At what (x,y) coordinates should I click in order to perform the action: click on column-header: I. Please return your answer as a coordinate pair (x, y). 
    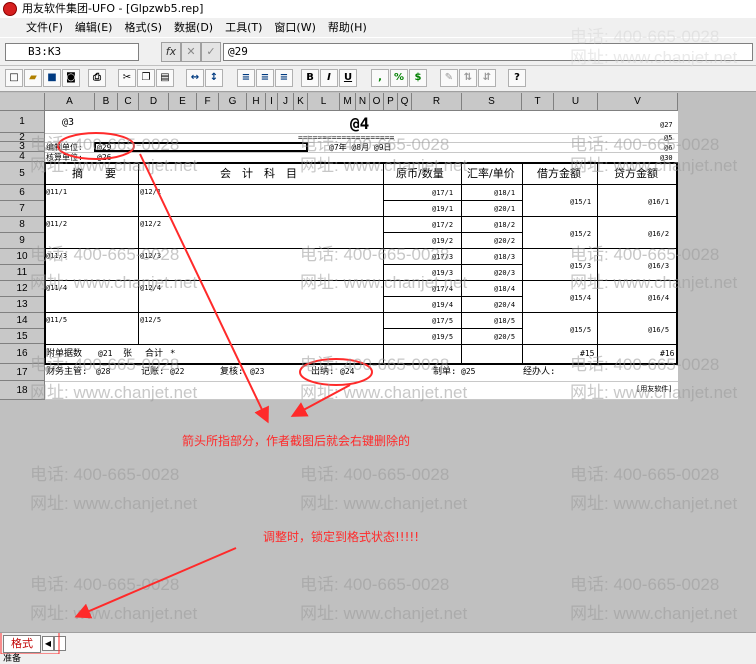
    Looking at the image, I should click on (272, 102).